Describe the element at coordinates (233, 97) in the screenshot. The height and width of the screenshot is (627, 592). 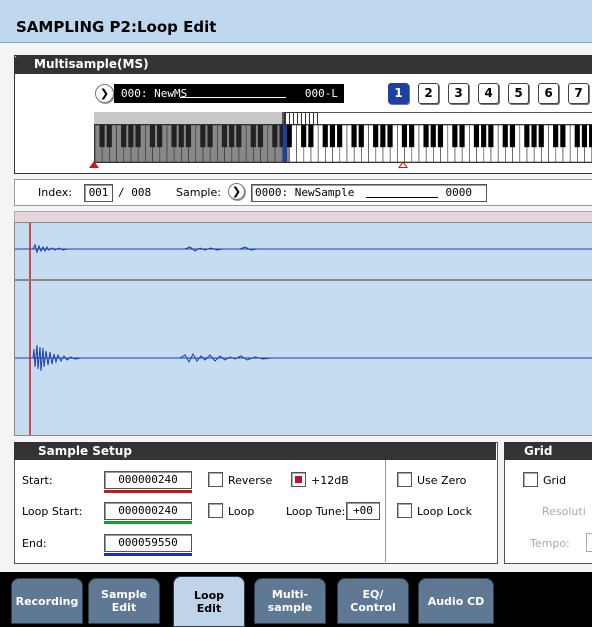
I see `multisample-name-underline` at that location.